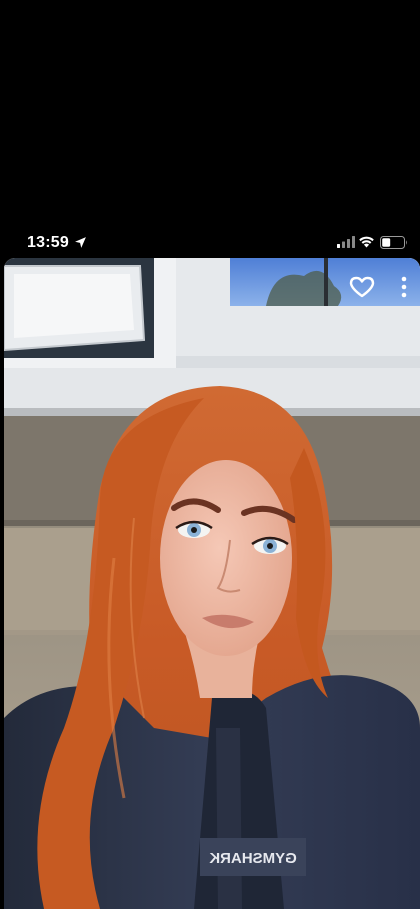 The width and height of the screenshot is (420, 909). Describe the element at coordinates (48, 242) in the screenshot. I see `status-time: 13:59` at that location.